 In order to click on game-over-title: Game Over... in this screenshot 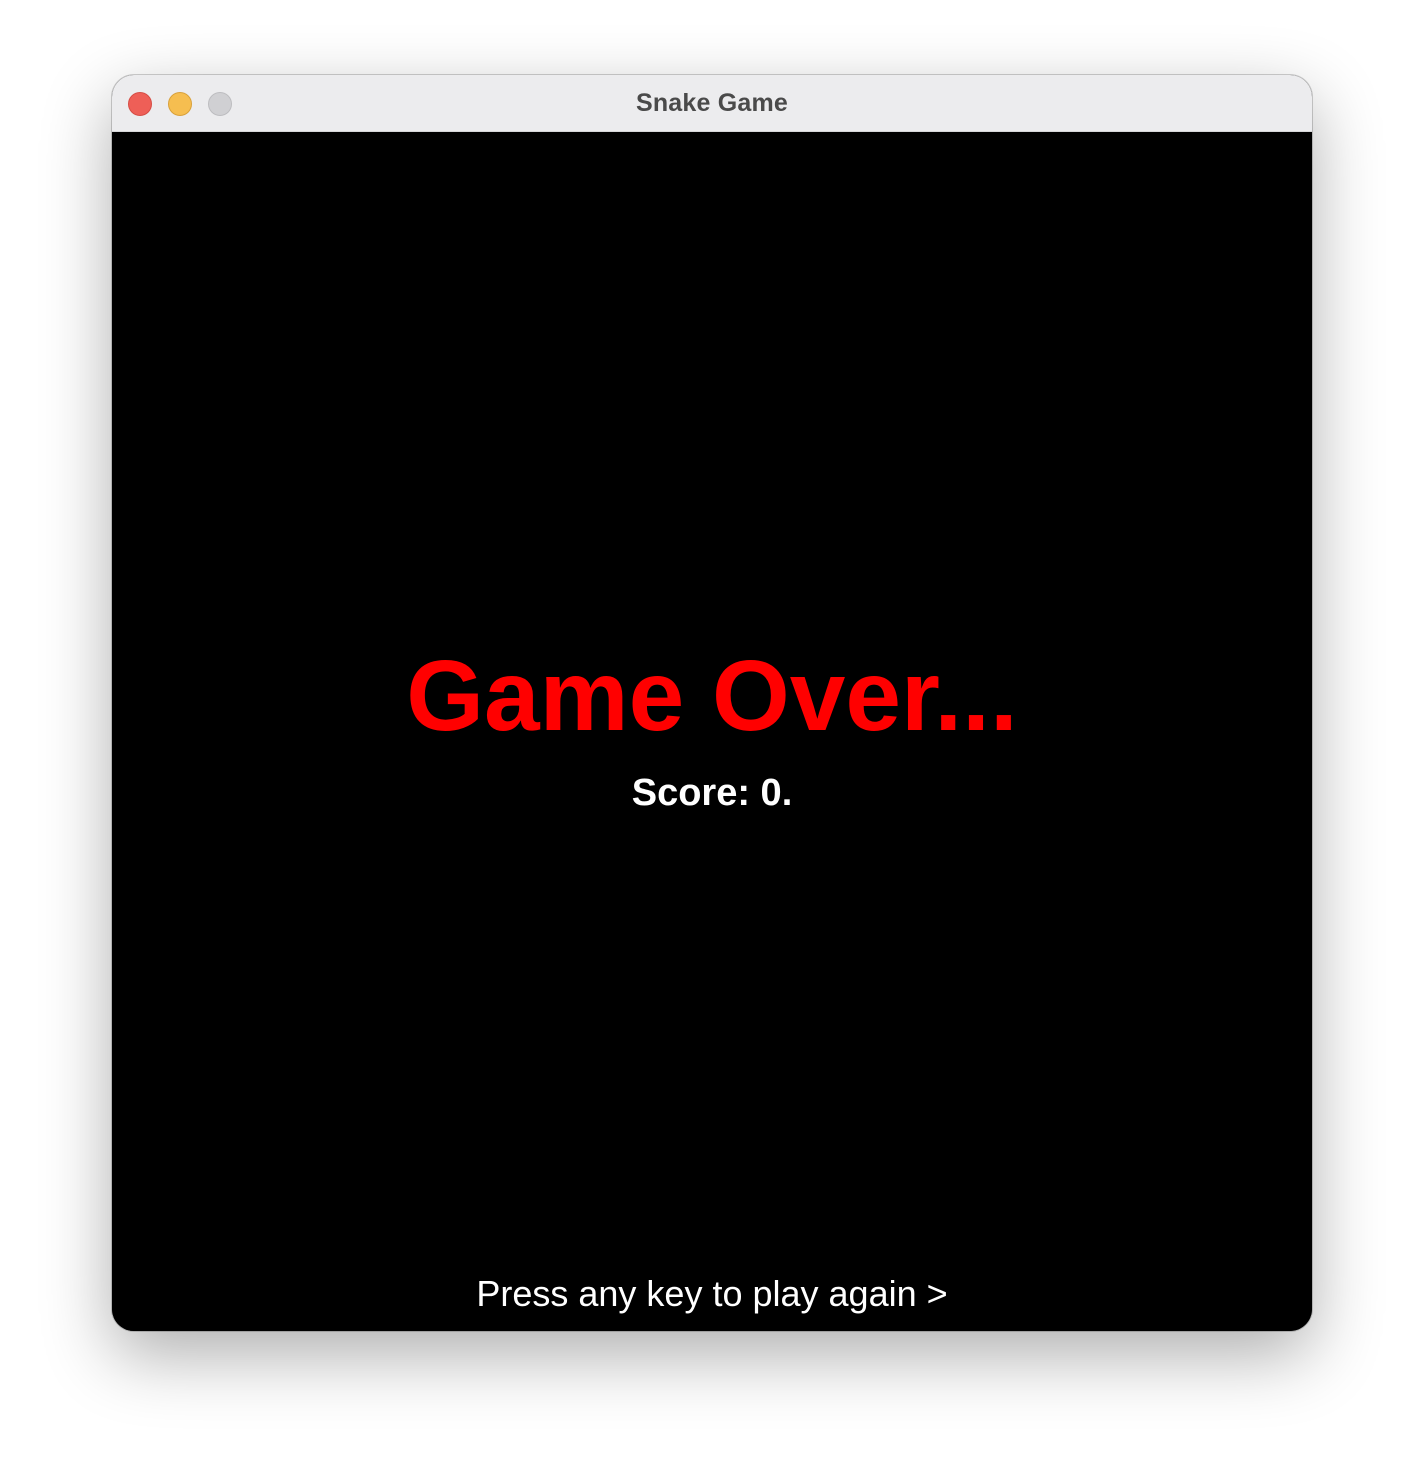, I will do `click(712, 696)`.